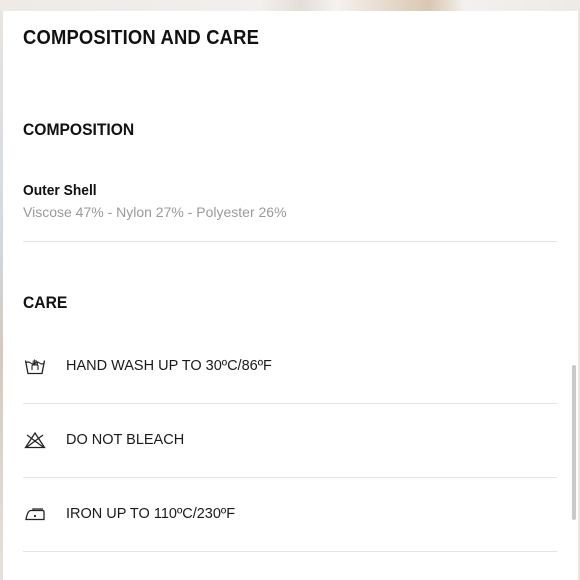 Image resolution: width=580 pixels, height=580 pixels. What do you see at coordinates (79, 129) in the screenshot?
I see `composition-heading: COMPOSITION` at bounding box center [79, 129].